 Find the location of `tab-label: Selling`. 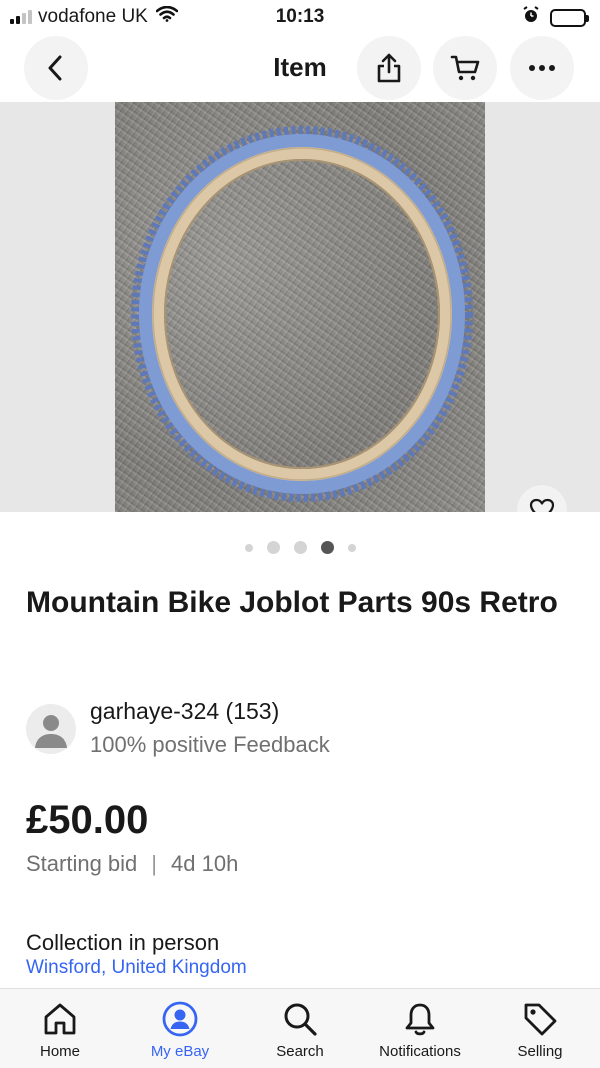

tab-label: Selling is located at coordinates (540, 1051).